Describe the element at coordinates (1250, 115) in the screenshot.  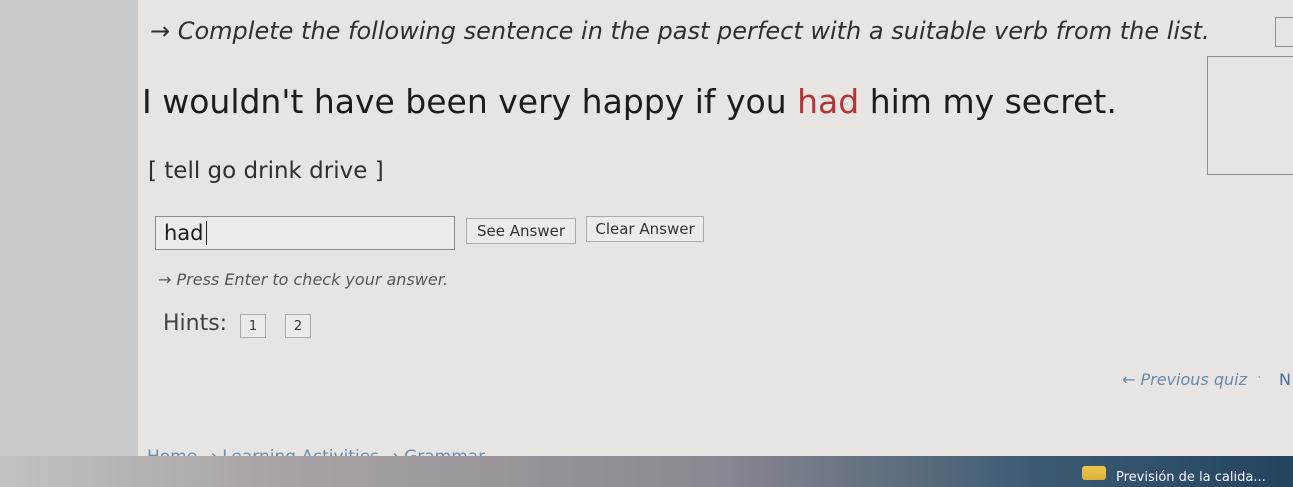
I see `right-box` at that location.